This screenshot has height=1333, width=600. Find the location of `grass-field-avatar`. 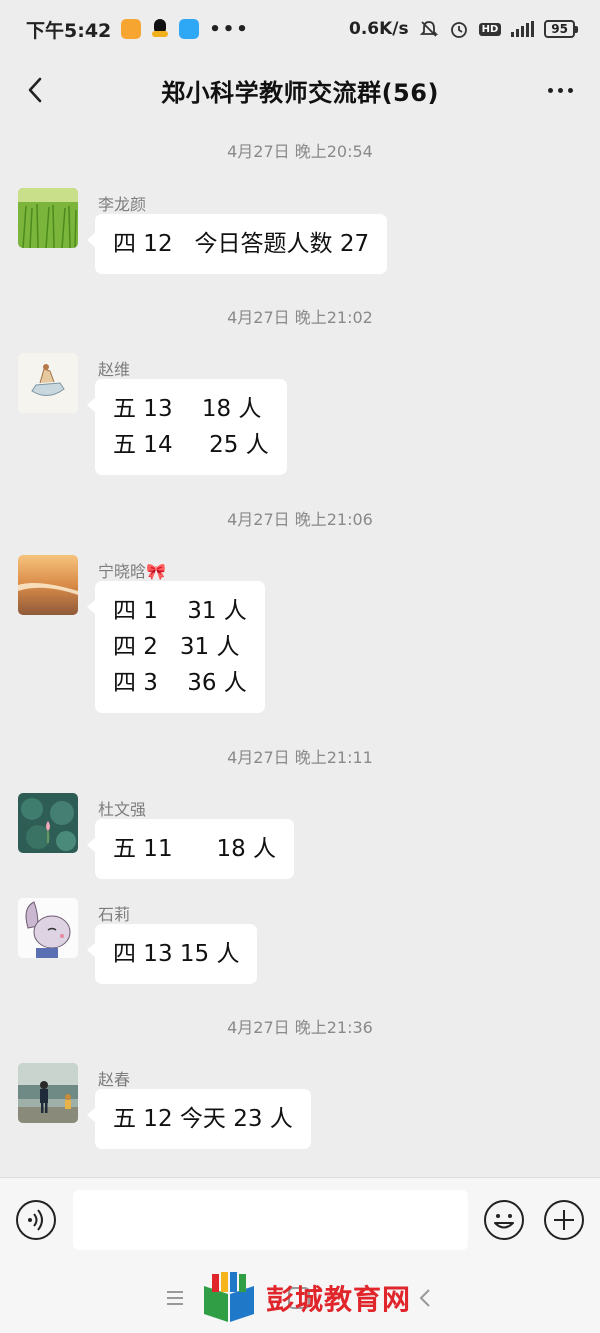

grass-field-avatar is located at coordinates (48, 218).